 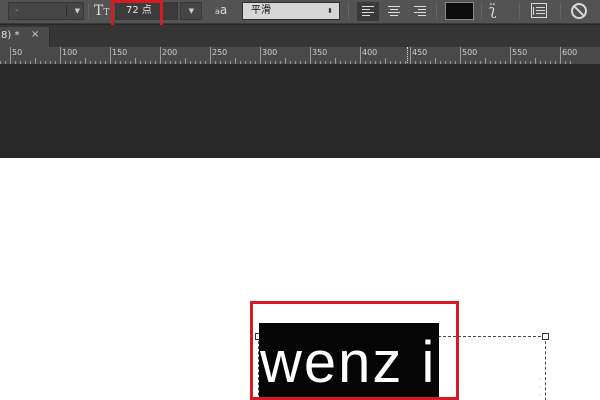 I want to click on font-size-icon: TT, so click(x=102, y=11).